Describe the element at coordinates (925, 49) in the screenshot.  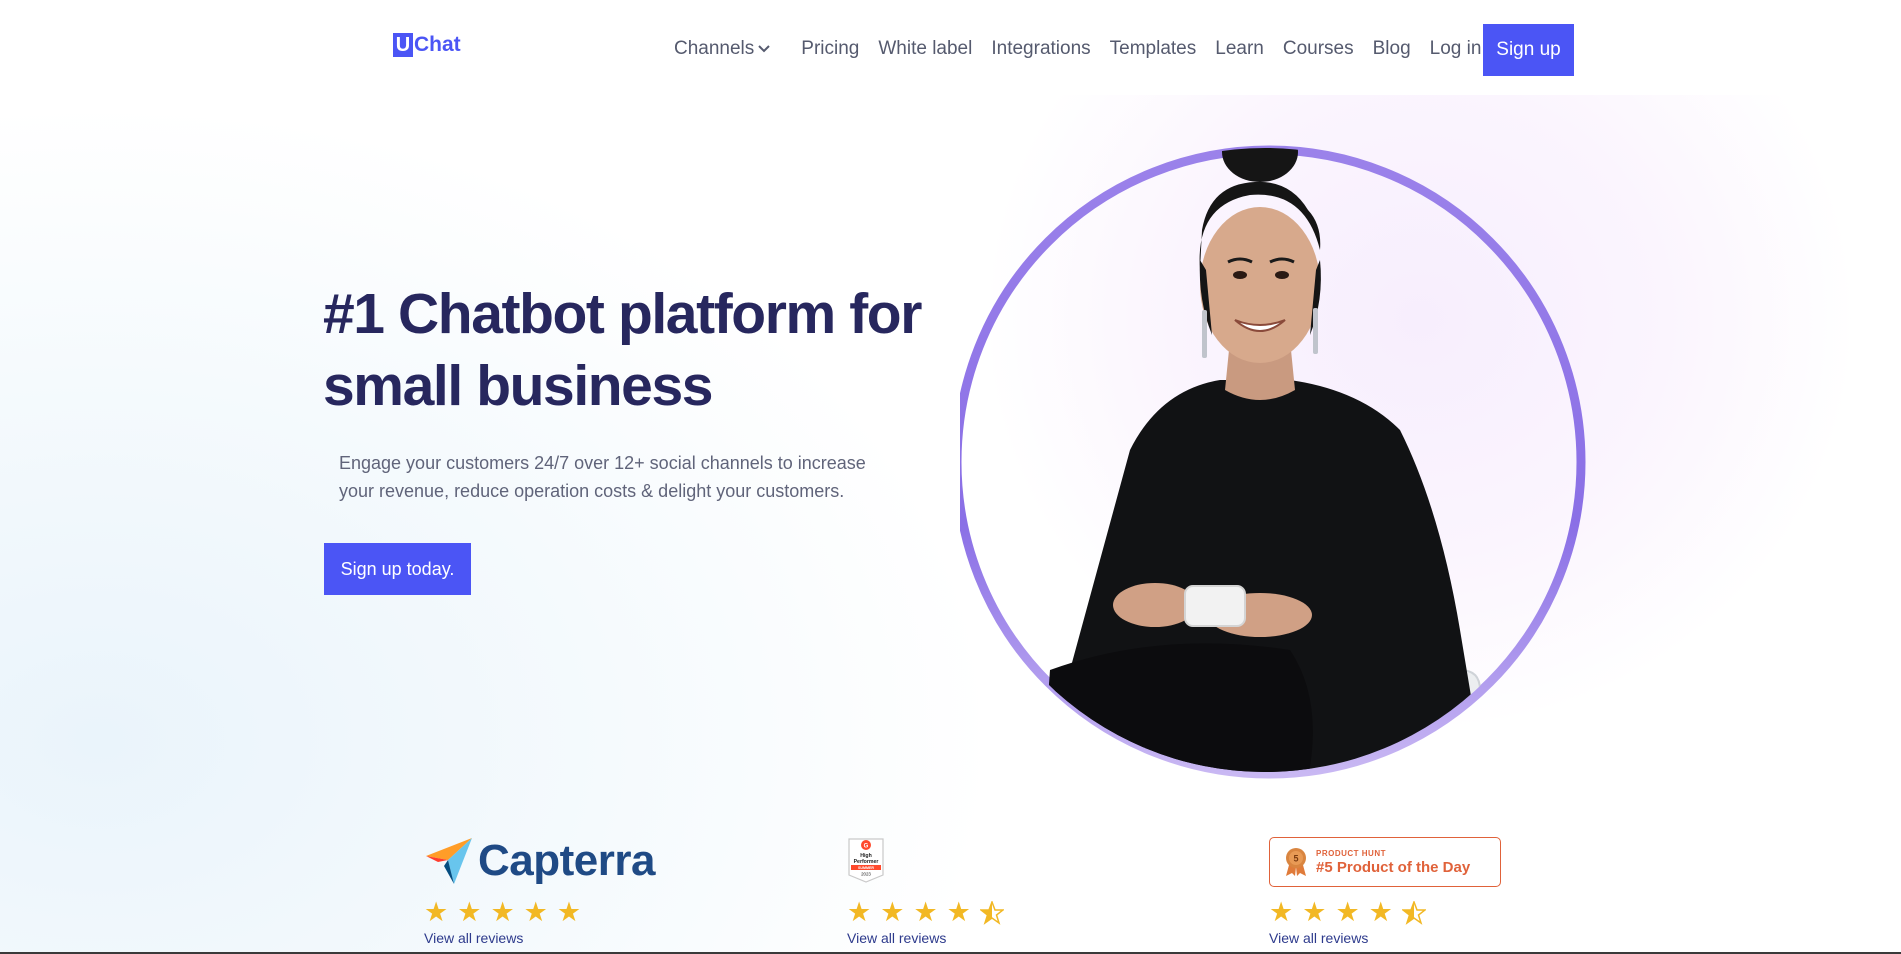
I see `nav-white-label: White label` at that location.